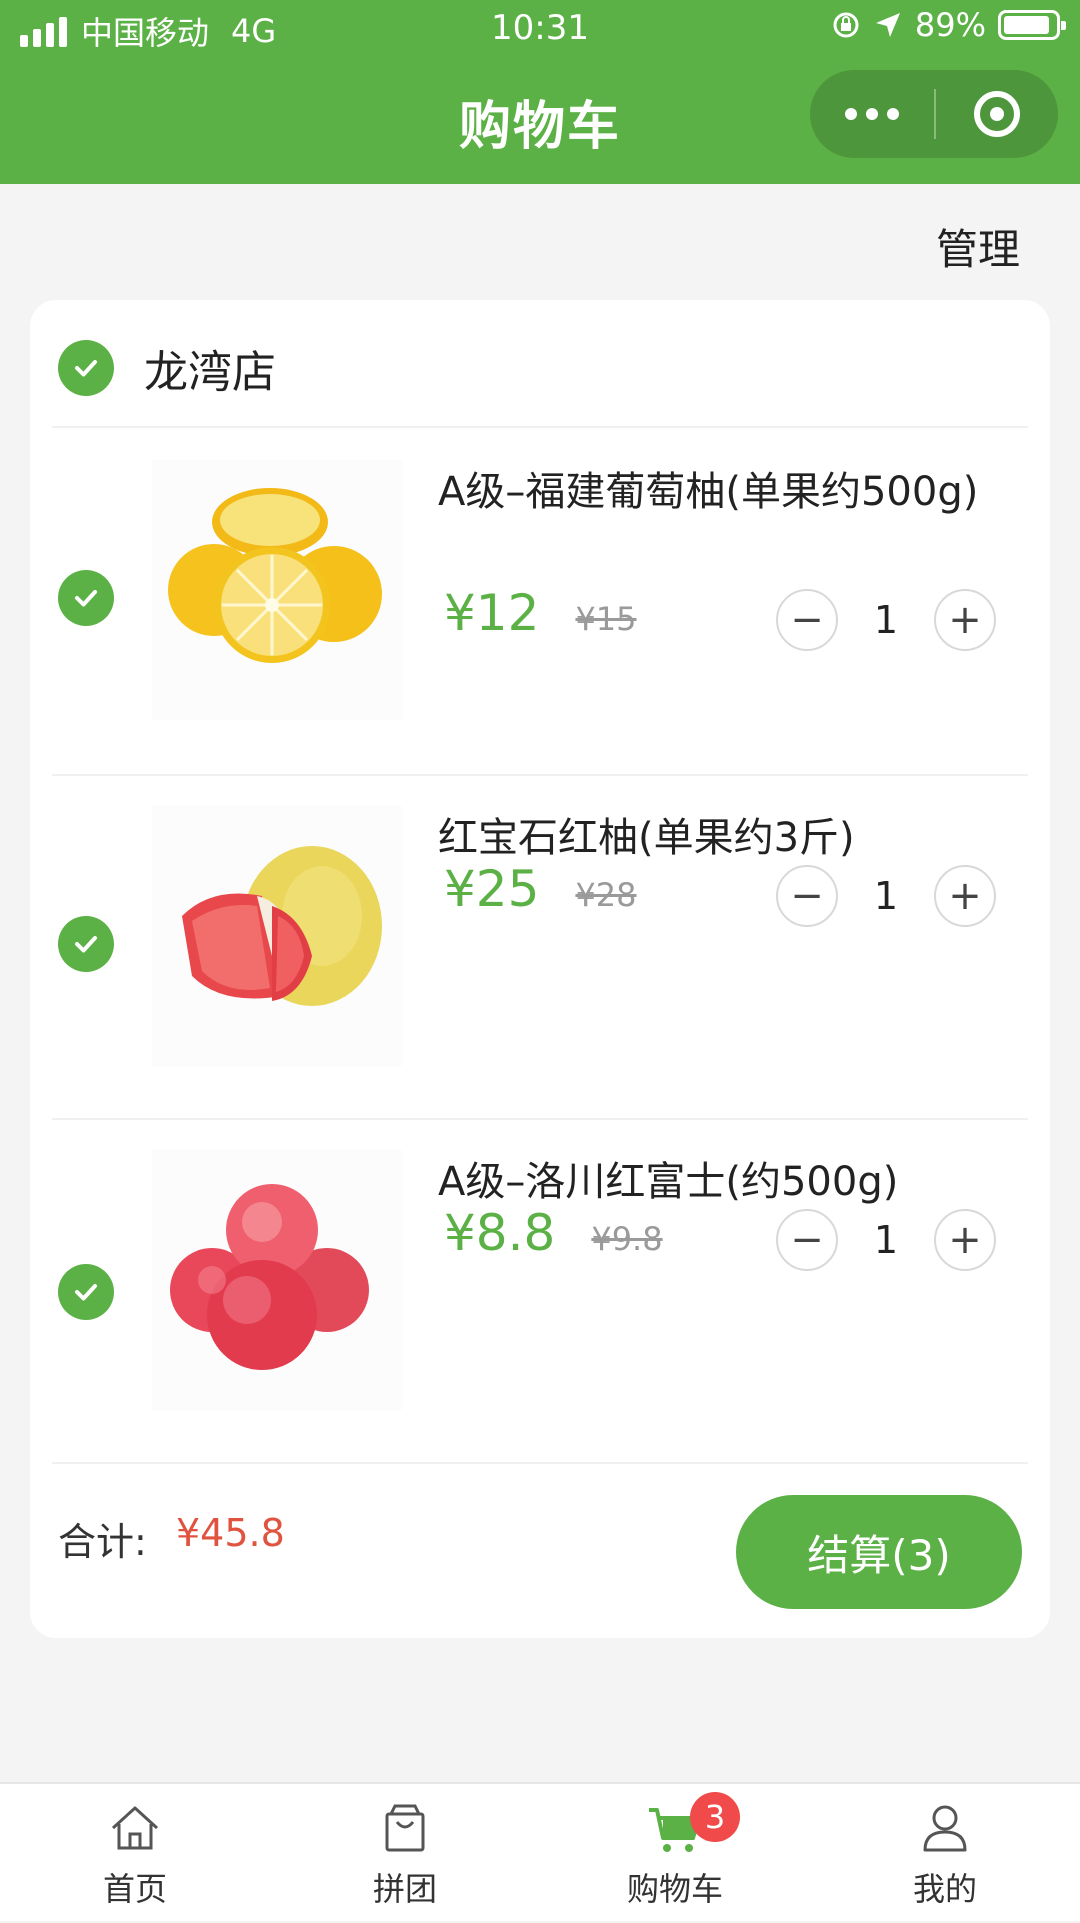 The height and width of the screenshot is (1923, 1080). What do you see at coordinates (500, 1233) in the screenshot?
I see `product-price: ¥8.8` at bounding box center [500, 1233].